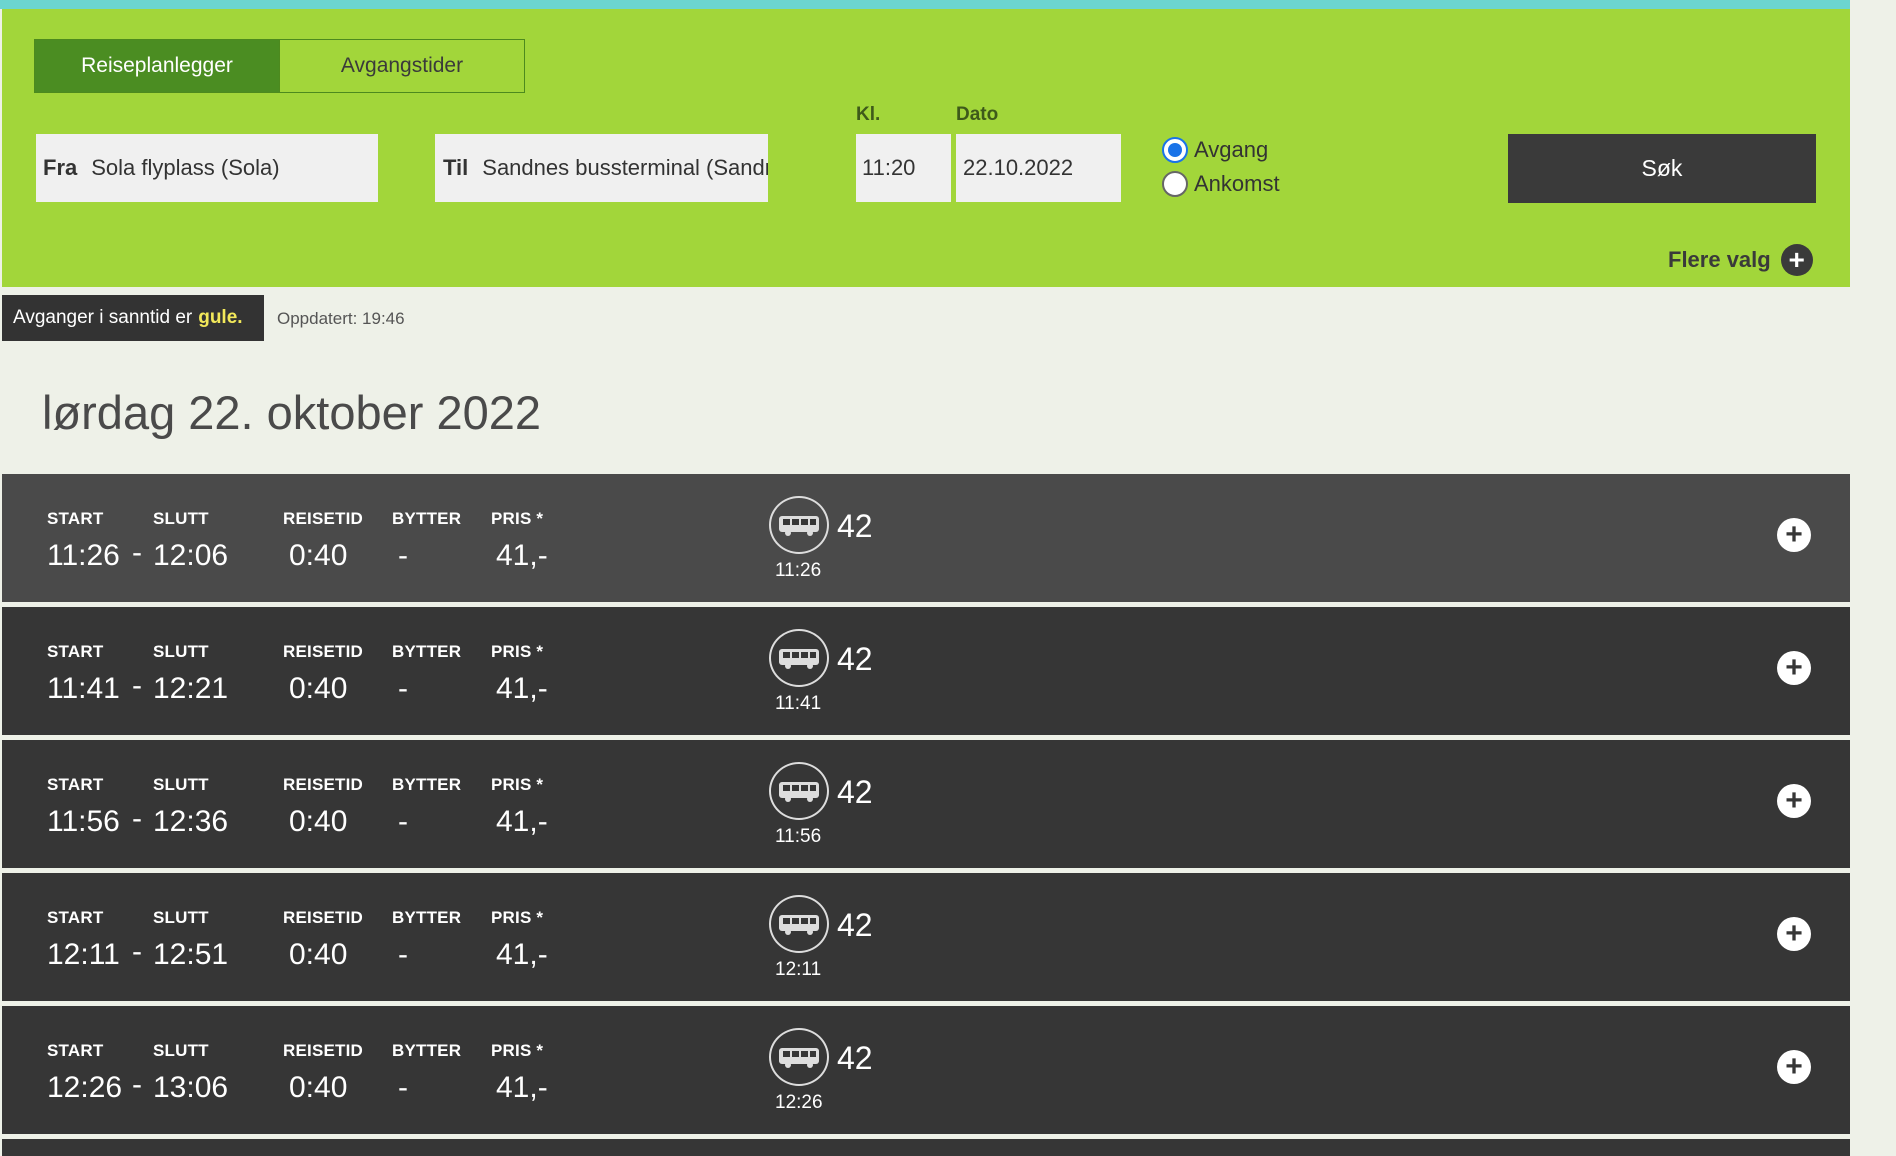  I want to click on departure-time: 11:26, so click(798, 570).